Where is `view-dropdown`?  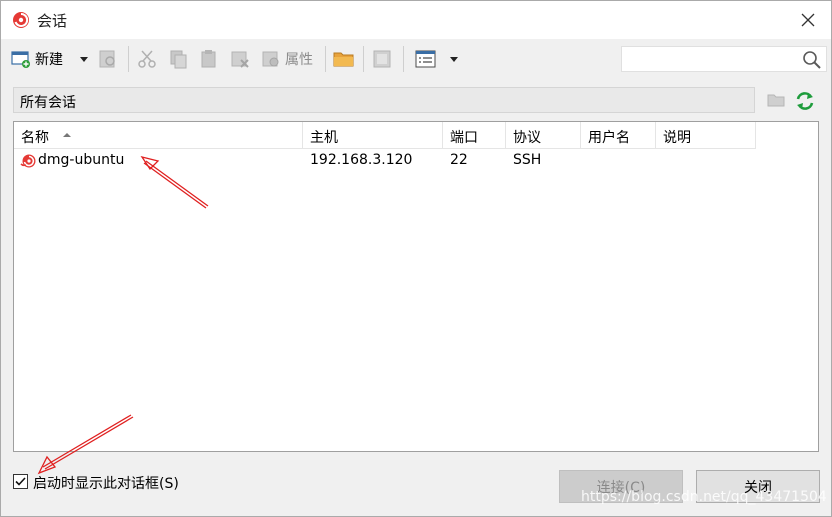 view-dropdown is located at coordinates (454, 59).